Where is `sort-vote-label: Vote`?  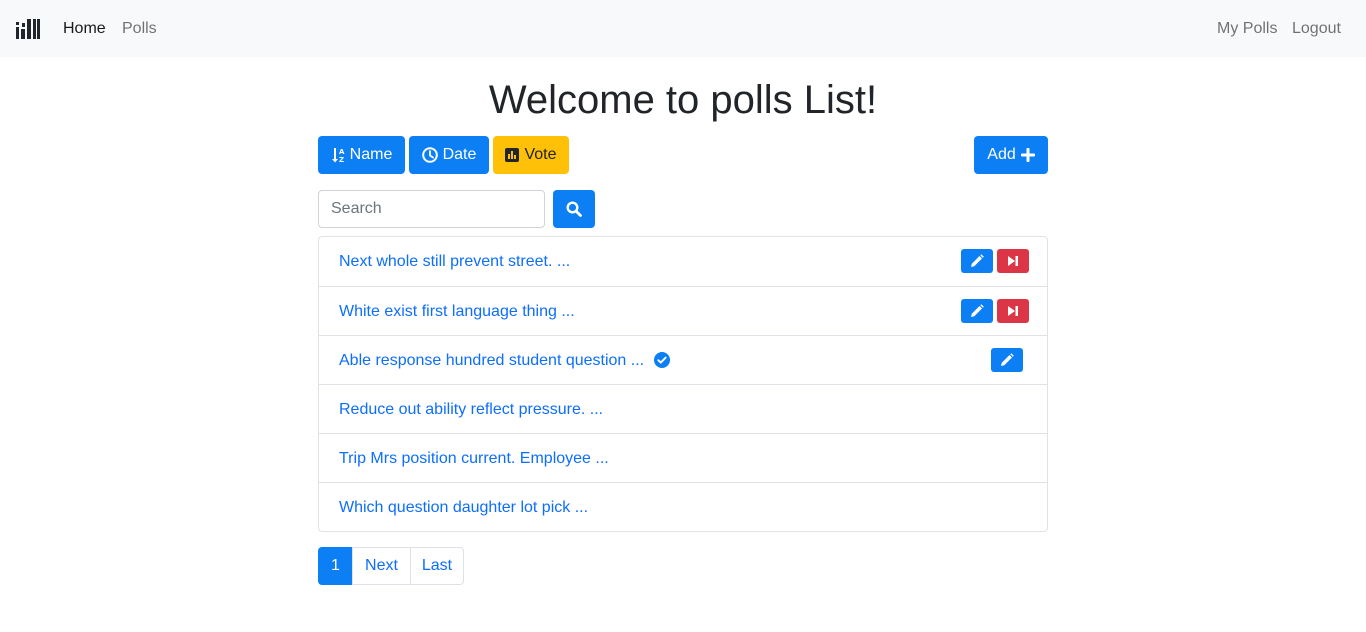 sort-vote-label: Vote is located at coordinates (540, 154).